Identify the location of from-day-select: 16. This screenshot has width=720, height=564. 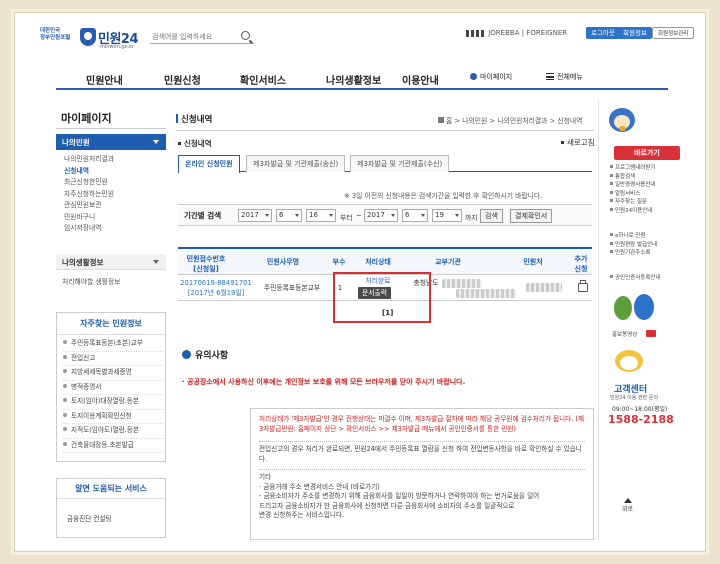
(321, 215).